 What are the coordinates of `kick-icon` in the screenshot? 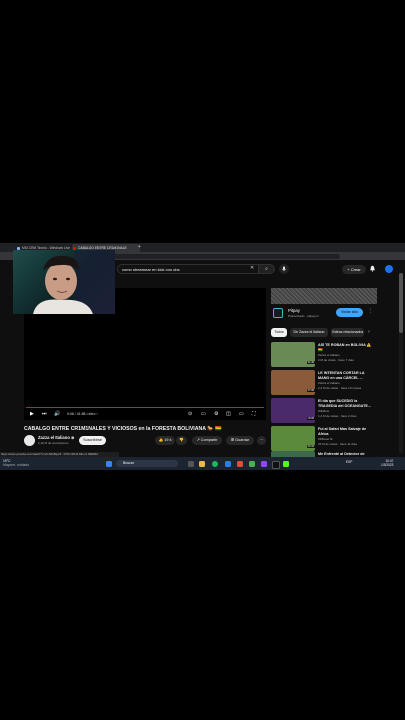 It's located at (286, 463).